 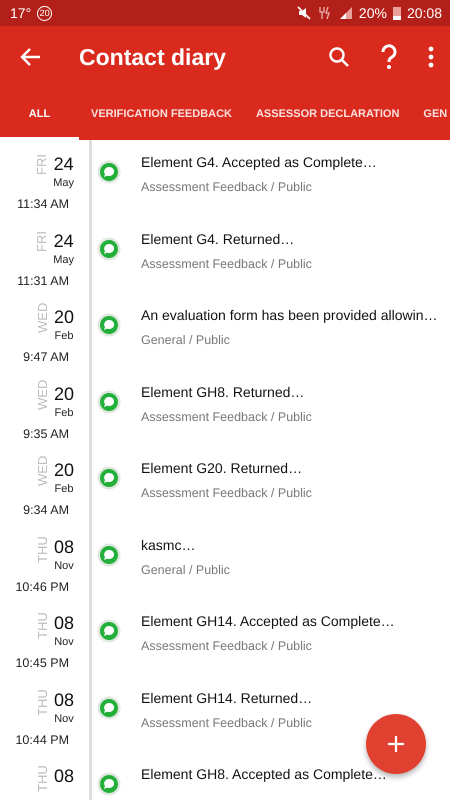 What do you see at coordinates (44, 13) in the screenshot?
I see `notification-badge: 20` at bounding box center [44, 13].